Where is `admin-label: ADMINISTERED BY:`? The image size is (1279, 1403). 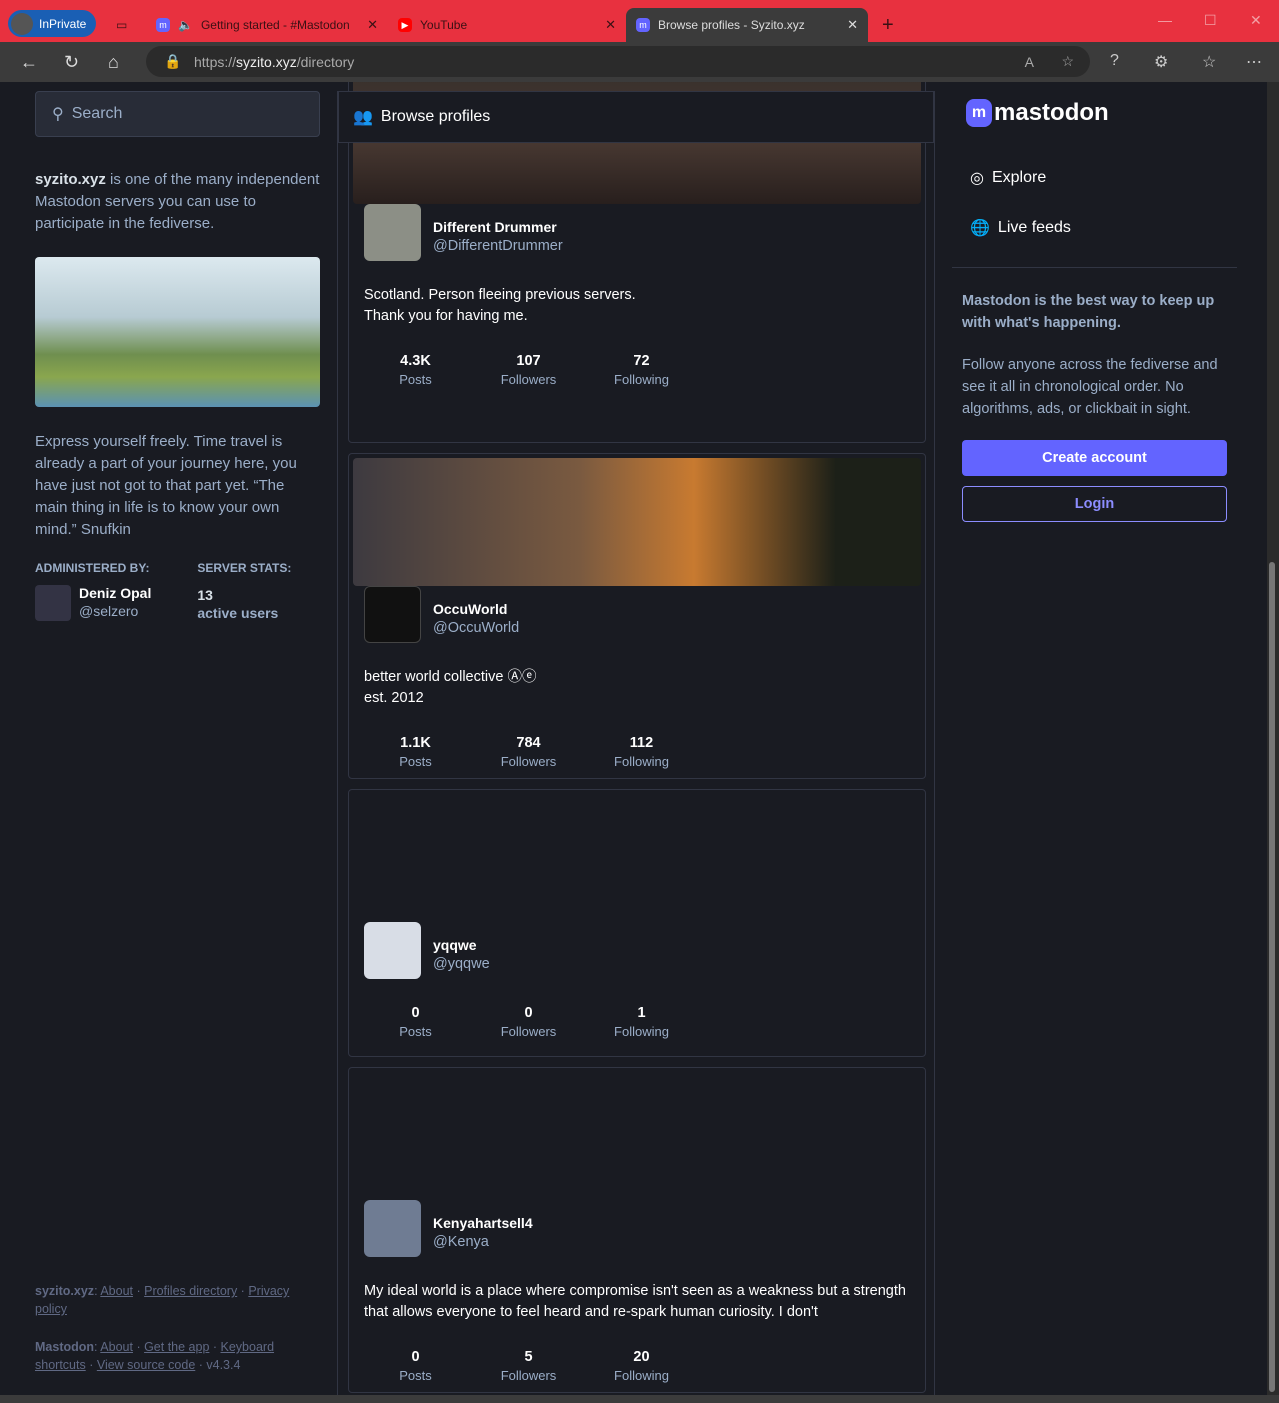
admin-label: ADMINISTERED BY: is located at coordinates (92, 568).